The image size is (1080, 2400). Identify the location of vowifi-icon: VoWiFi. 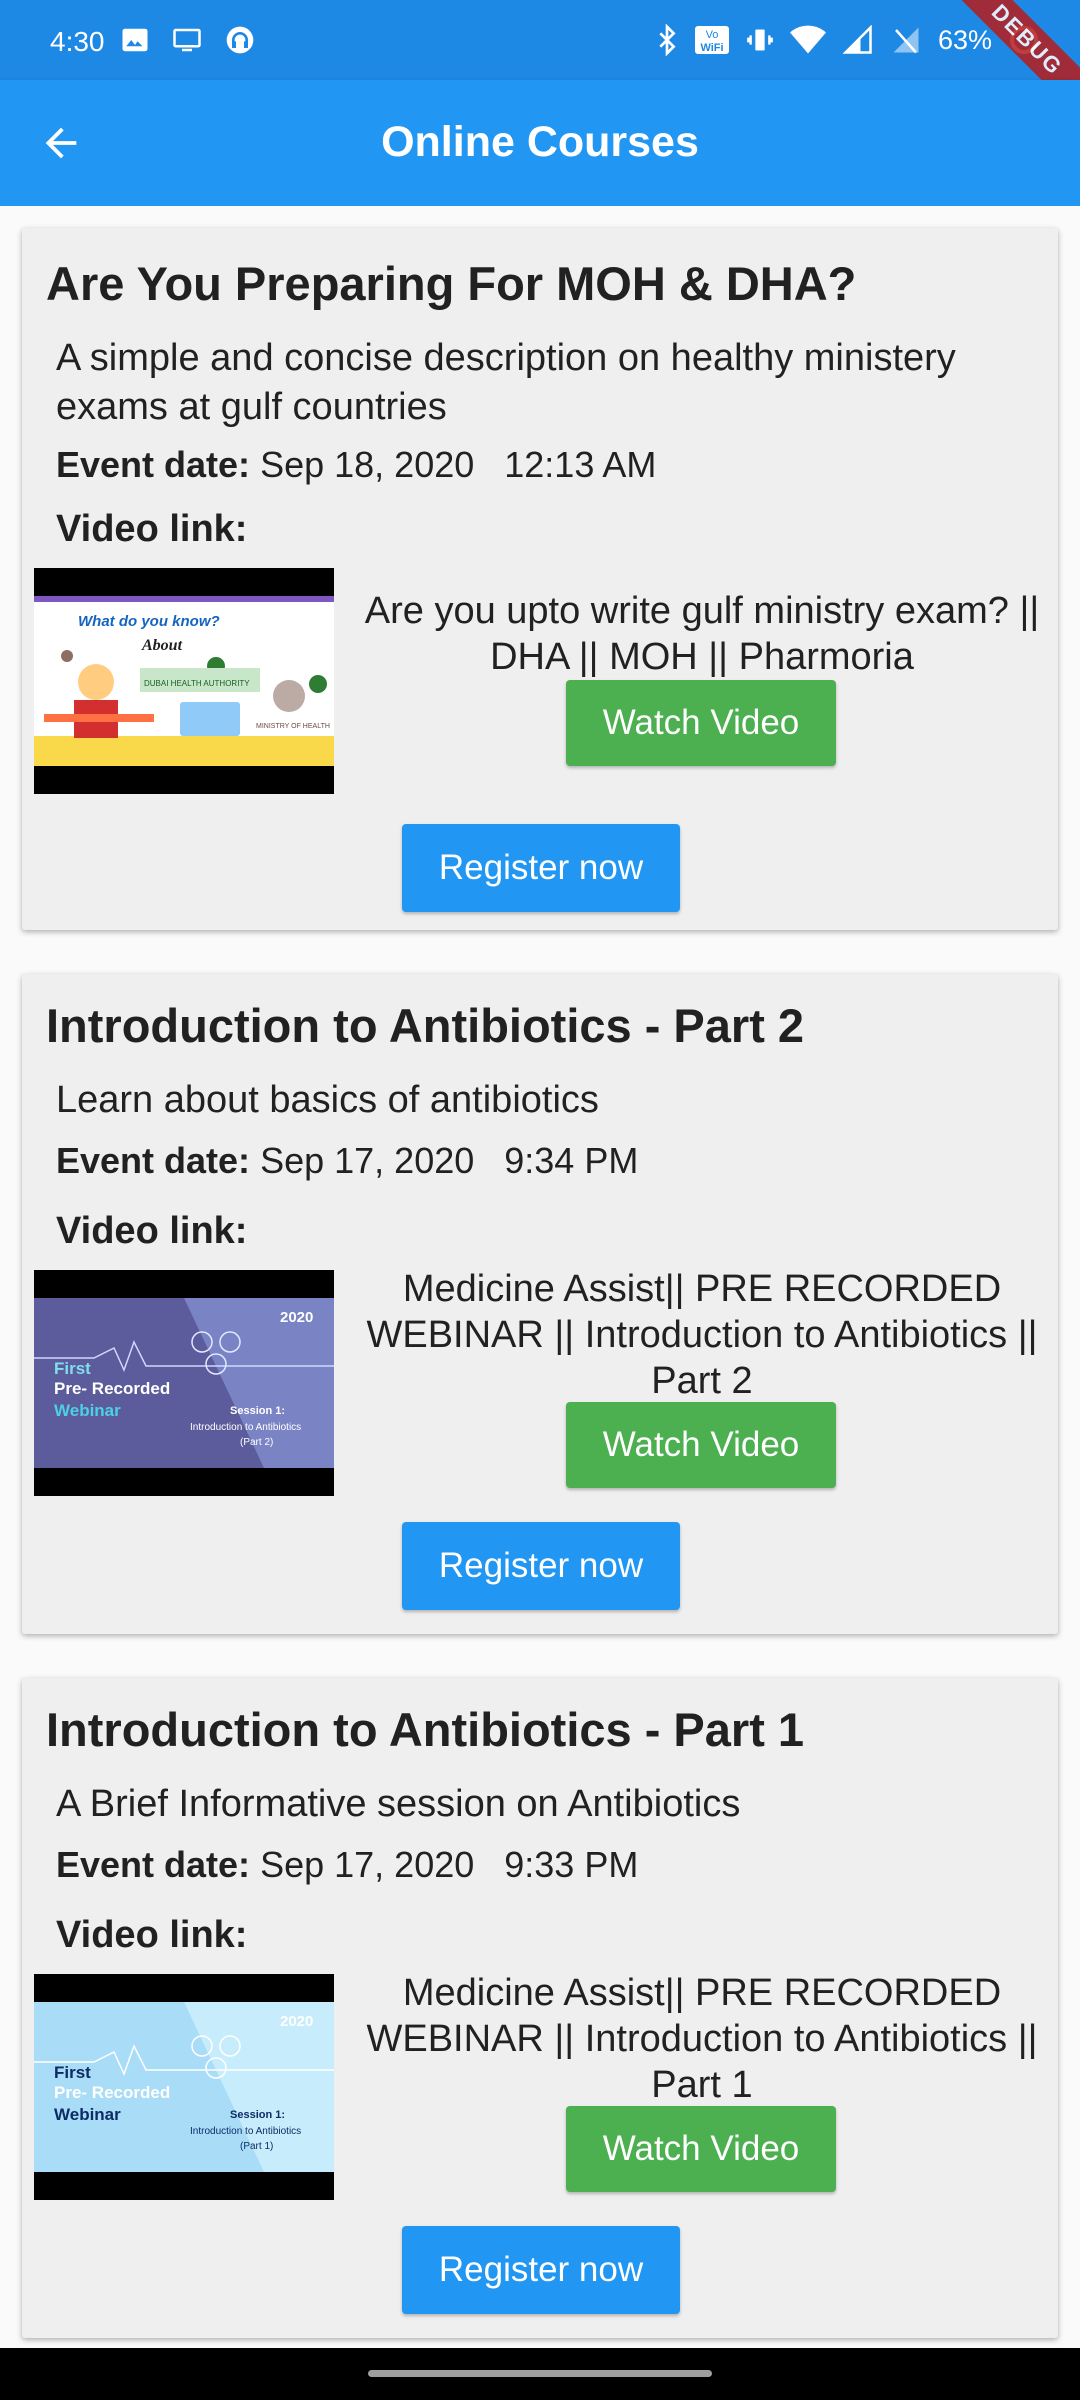
(711, 40).